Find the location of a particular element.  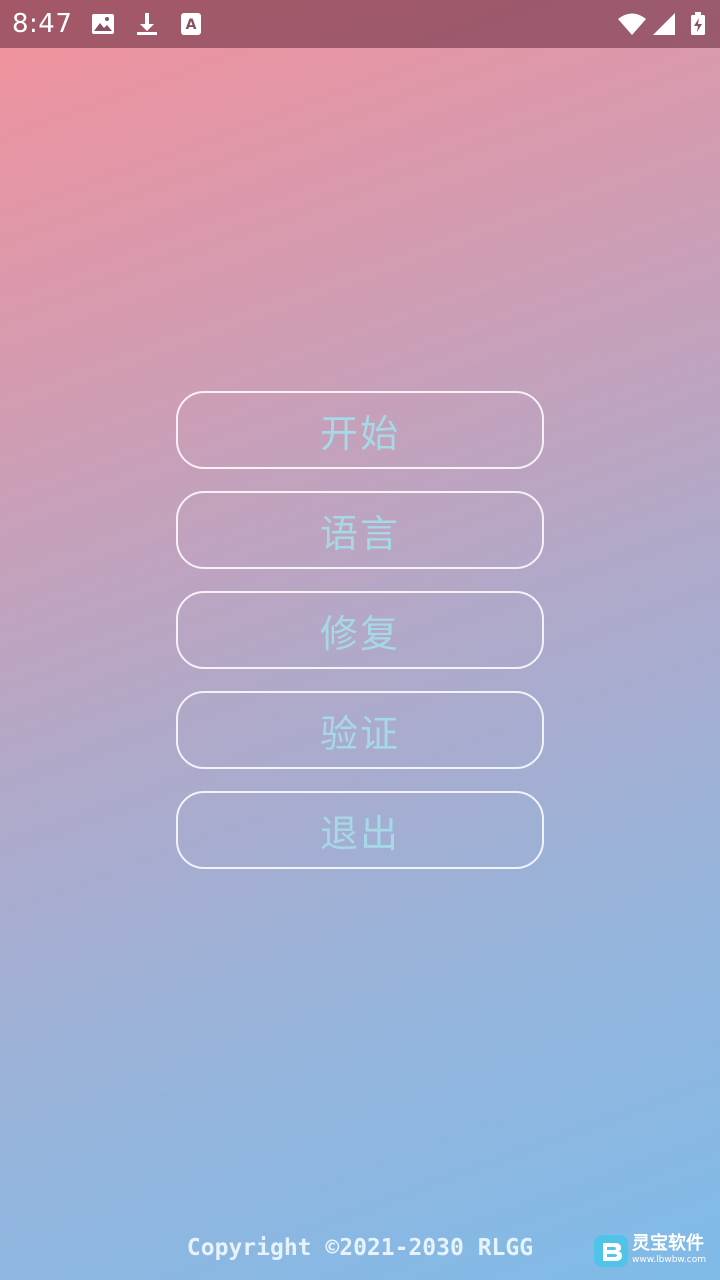

start-button: 开始 is located at coordinates (360, 430).